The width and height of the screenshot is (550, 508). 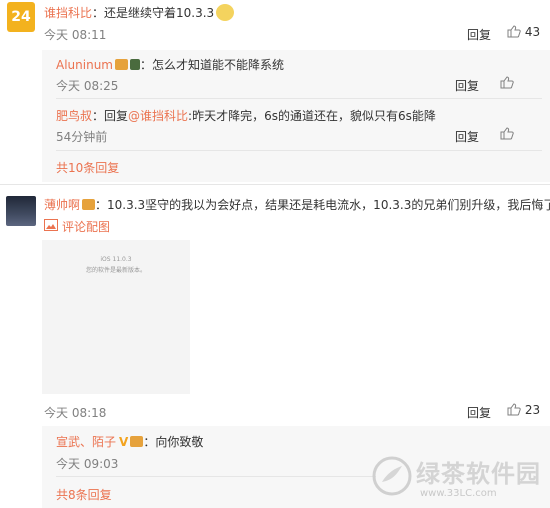 What do you see at coordinates (82, 137) in the screenshot?
I see `reply-2-time: 54分钟前` at bounding box center [82, 137].